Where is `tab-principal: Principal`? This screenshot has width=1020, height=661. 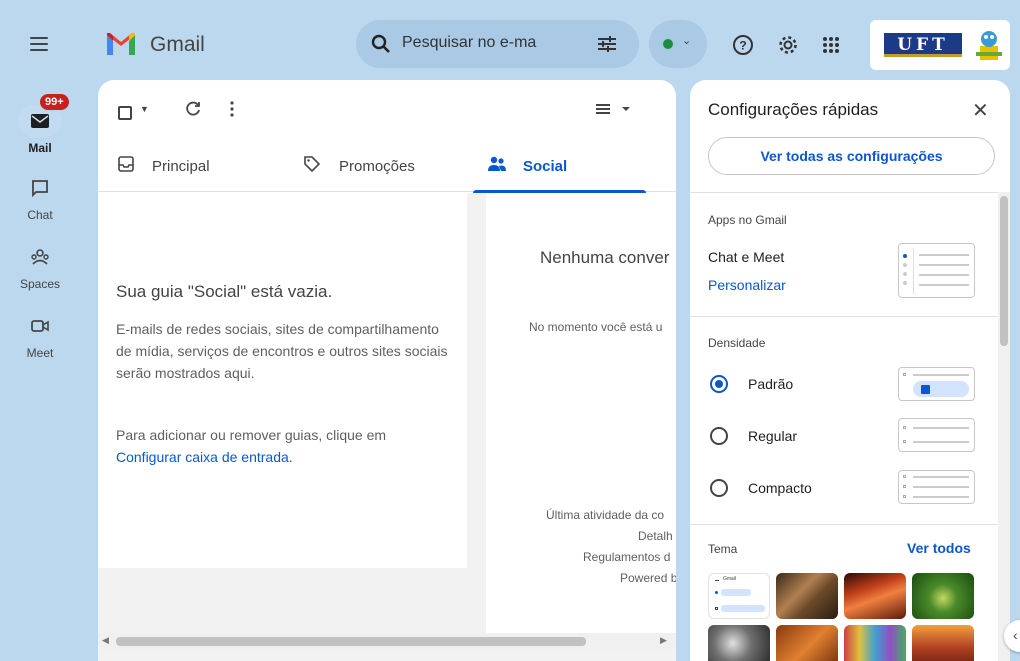 tab-principal: Principal is located at coordinates (203, 166).